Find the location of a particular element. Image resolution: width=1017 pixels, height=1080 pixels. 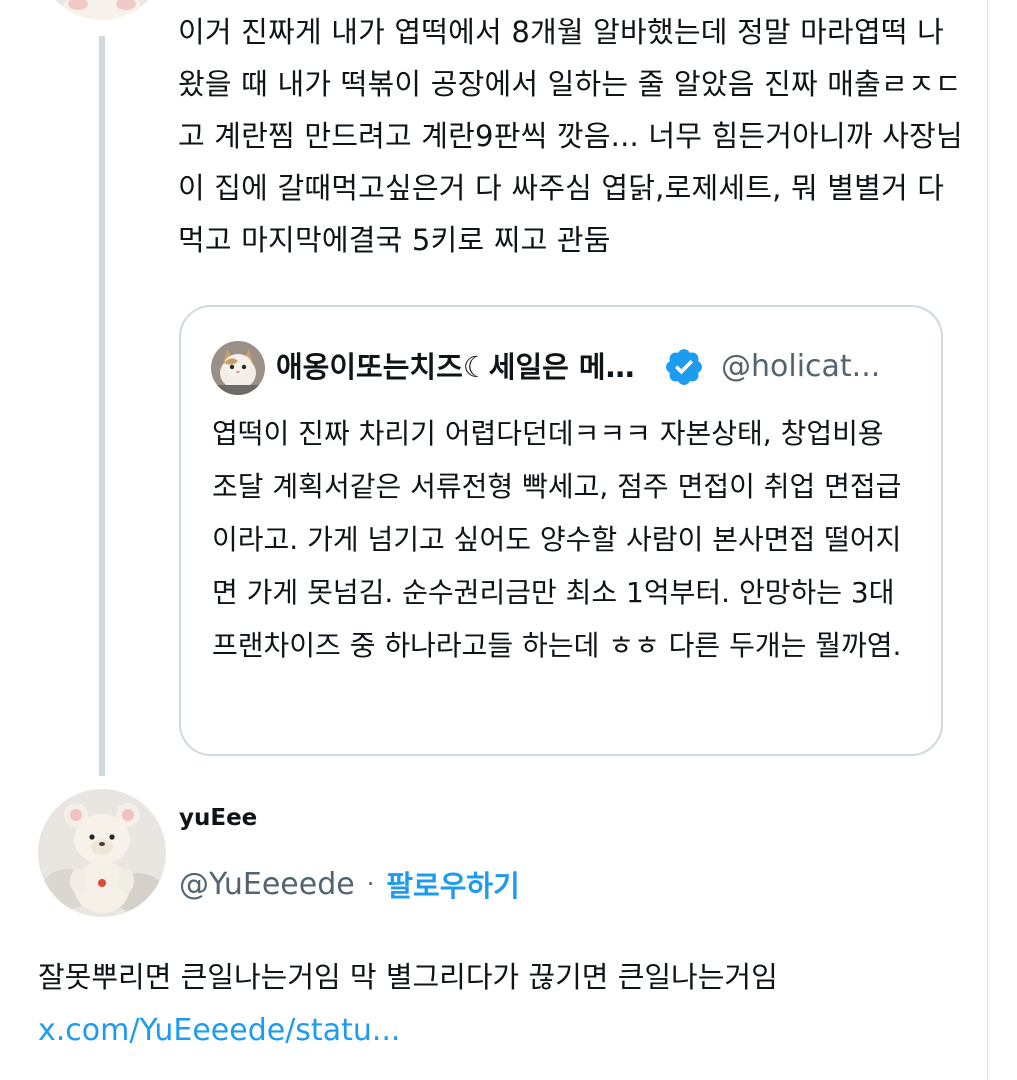

previous-tweet-avatar is located at coordinates (102, 10).